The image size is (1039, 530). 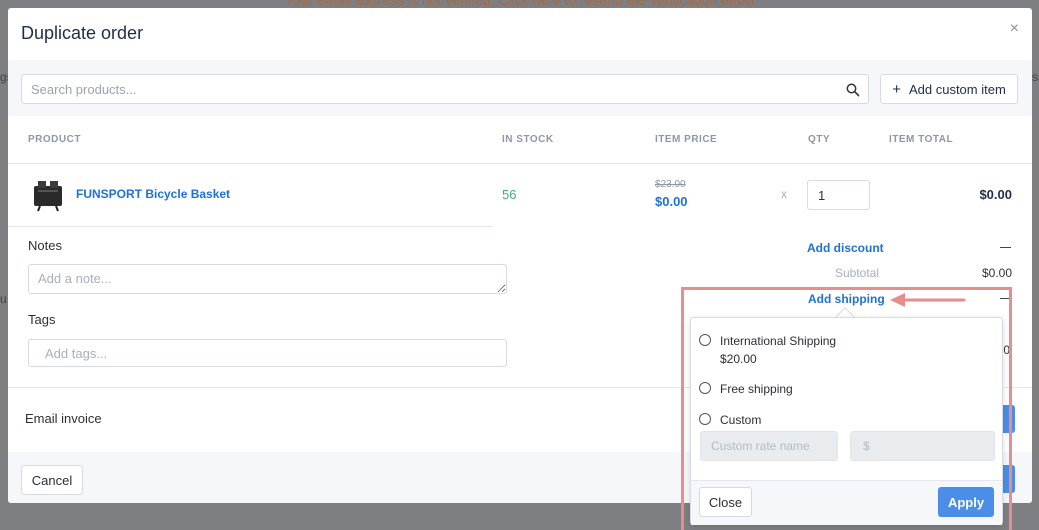 What do you see at coordinates (846, 502) in the screenshot?
I see `popover-footer: Close Apply` at bounding box center [846, 502].